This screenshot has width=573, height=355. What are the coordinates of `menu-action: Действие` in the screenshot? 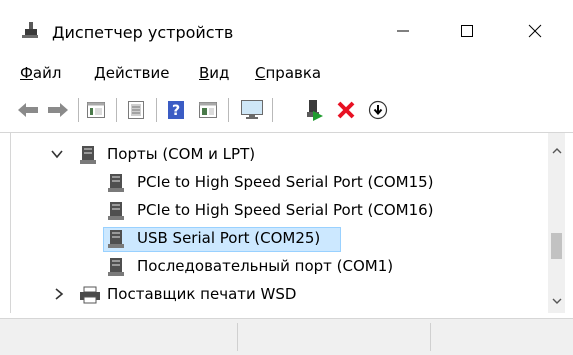 It's located at (132, 73).